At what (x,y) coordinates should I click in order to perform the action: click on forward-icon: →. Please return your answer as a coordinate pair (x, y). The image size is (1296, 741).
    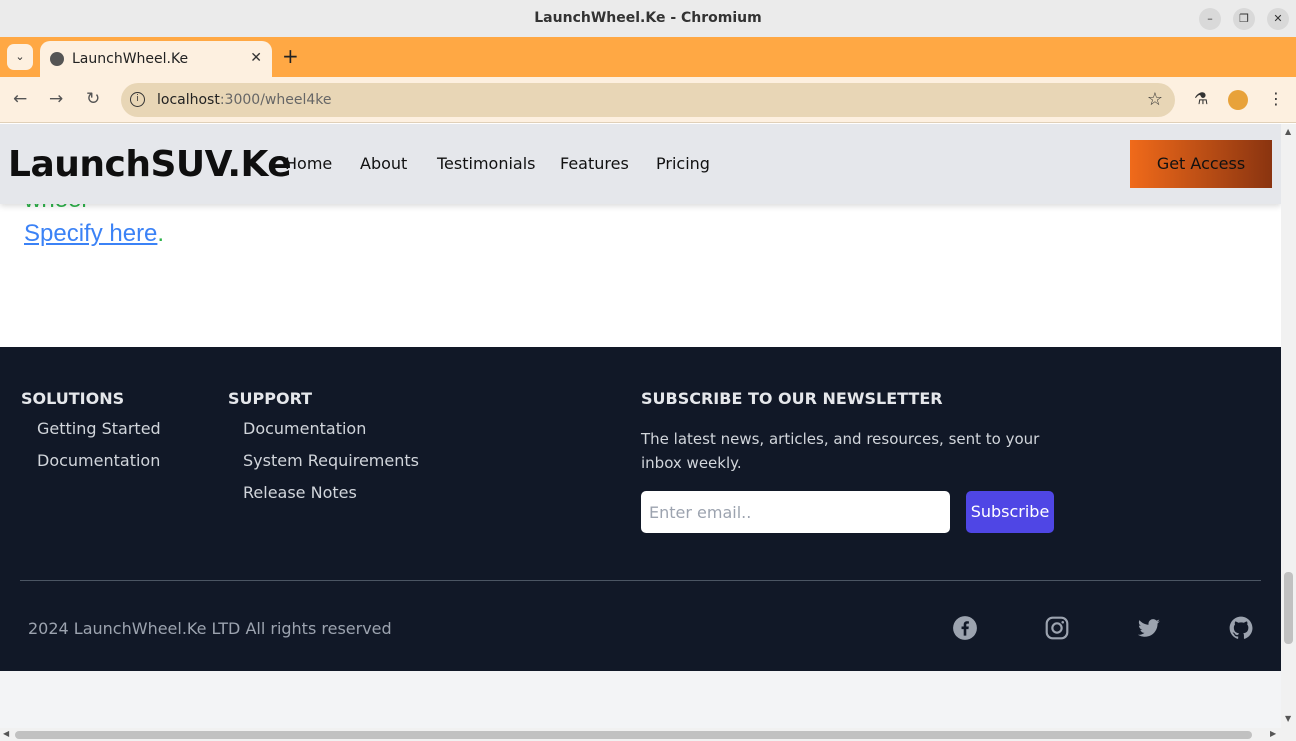
    Looking at the image, I should click on (56, 99).